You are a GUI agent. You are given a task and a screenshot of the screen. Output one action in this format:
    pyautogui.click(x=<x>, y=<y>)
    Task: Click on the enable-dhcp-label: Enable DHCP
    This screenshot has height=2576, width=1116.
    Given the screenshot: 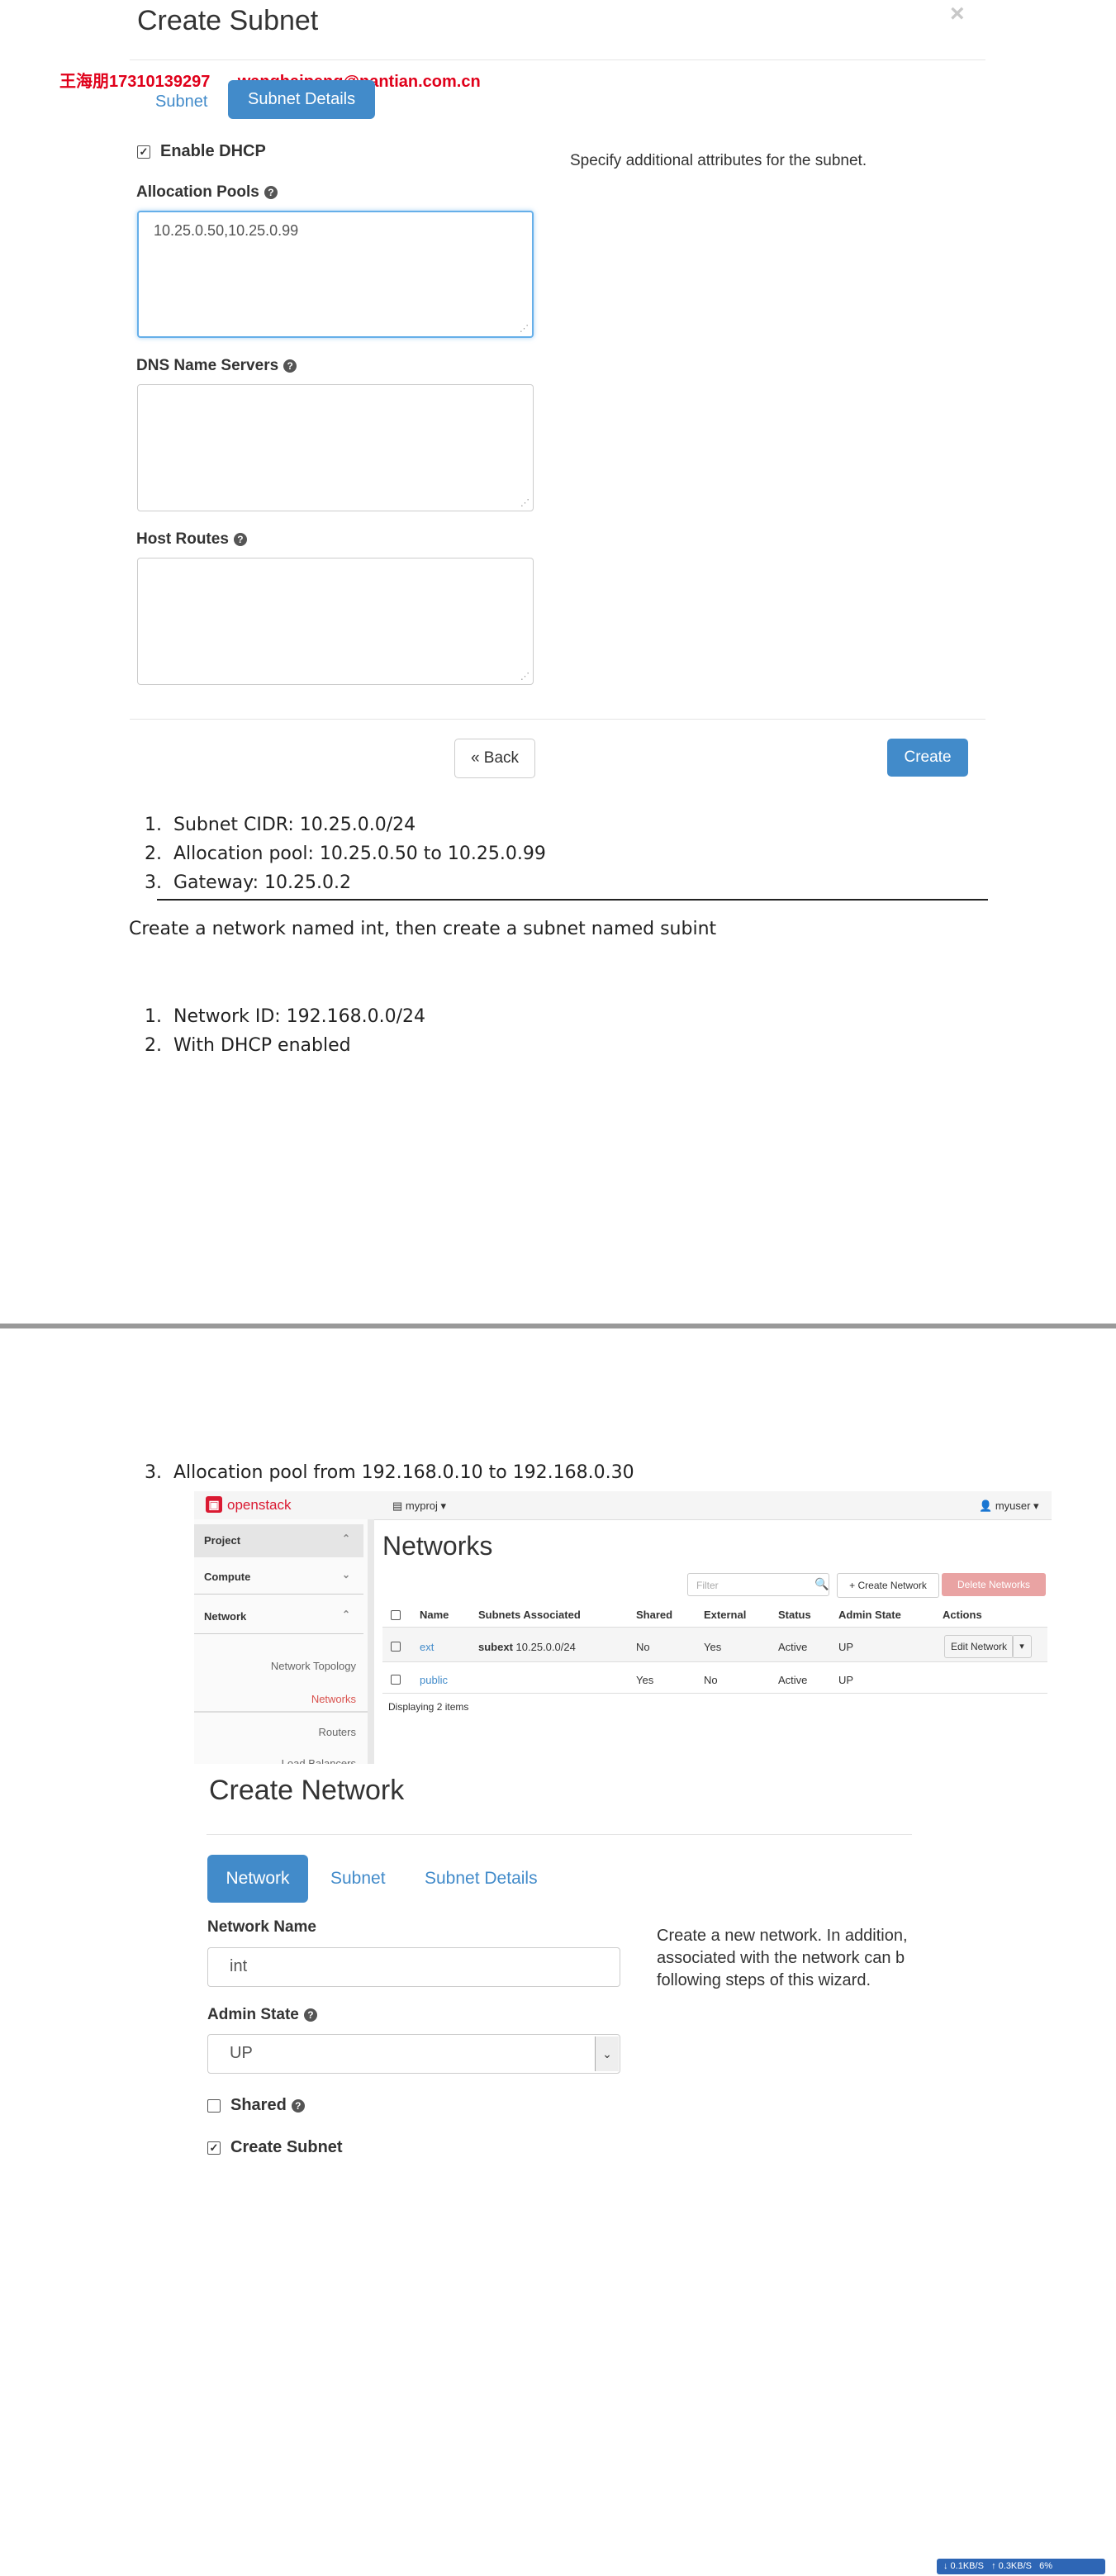 What is the action you would take?
    pyautogui.click(x=213, y=151)
    